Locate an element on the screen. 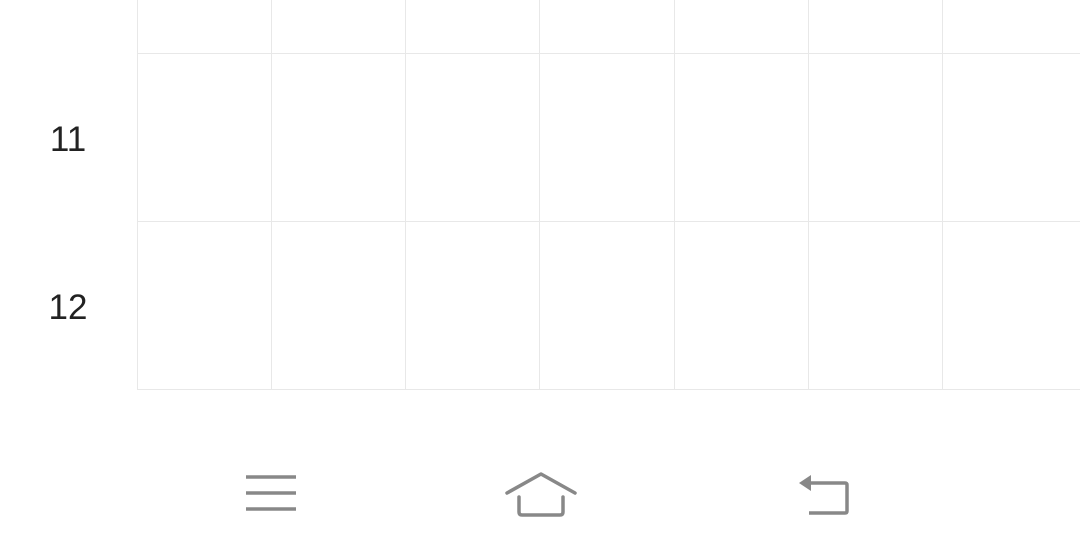  recent-apps-button is located at coordinates (271, 495).